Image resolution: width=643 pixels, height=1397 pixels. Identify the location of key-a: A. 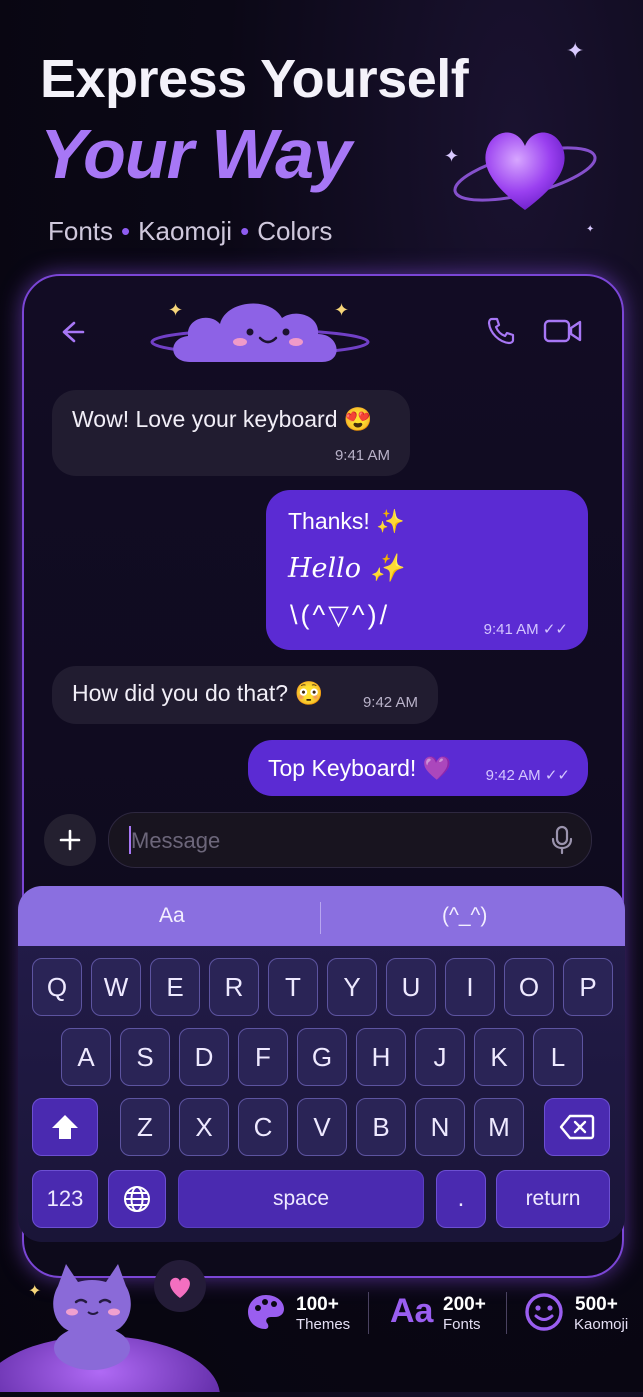
(86, 1057).